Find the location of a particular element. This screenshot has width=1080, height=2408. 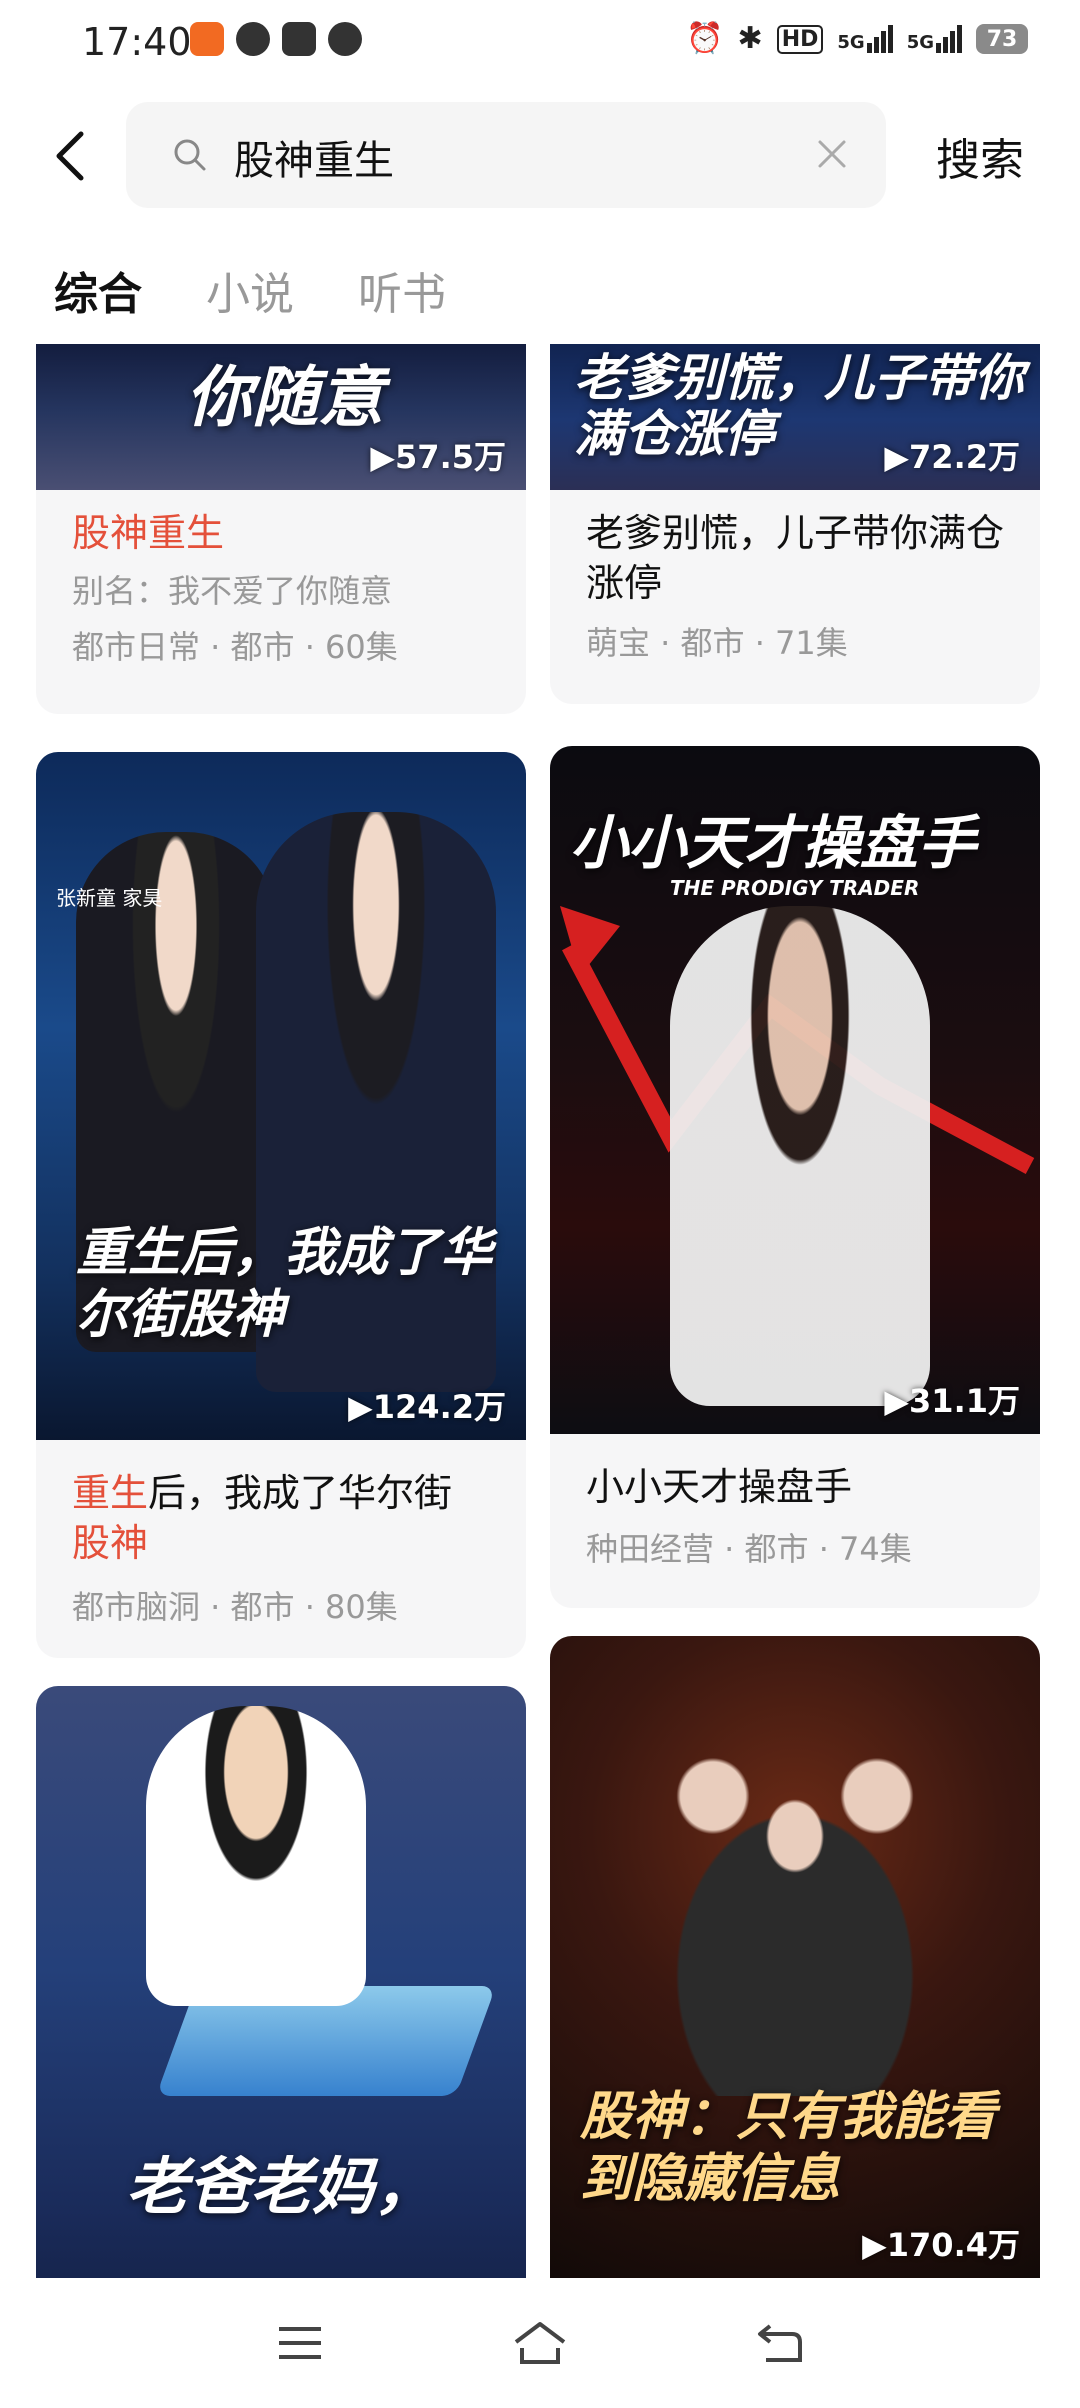

card-title: 小小天才操盘手 is located at coordinates (719, 1487).